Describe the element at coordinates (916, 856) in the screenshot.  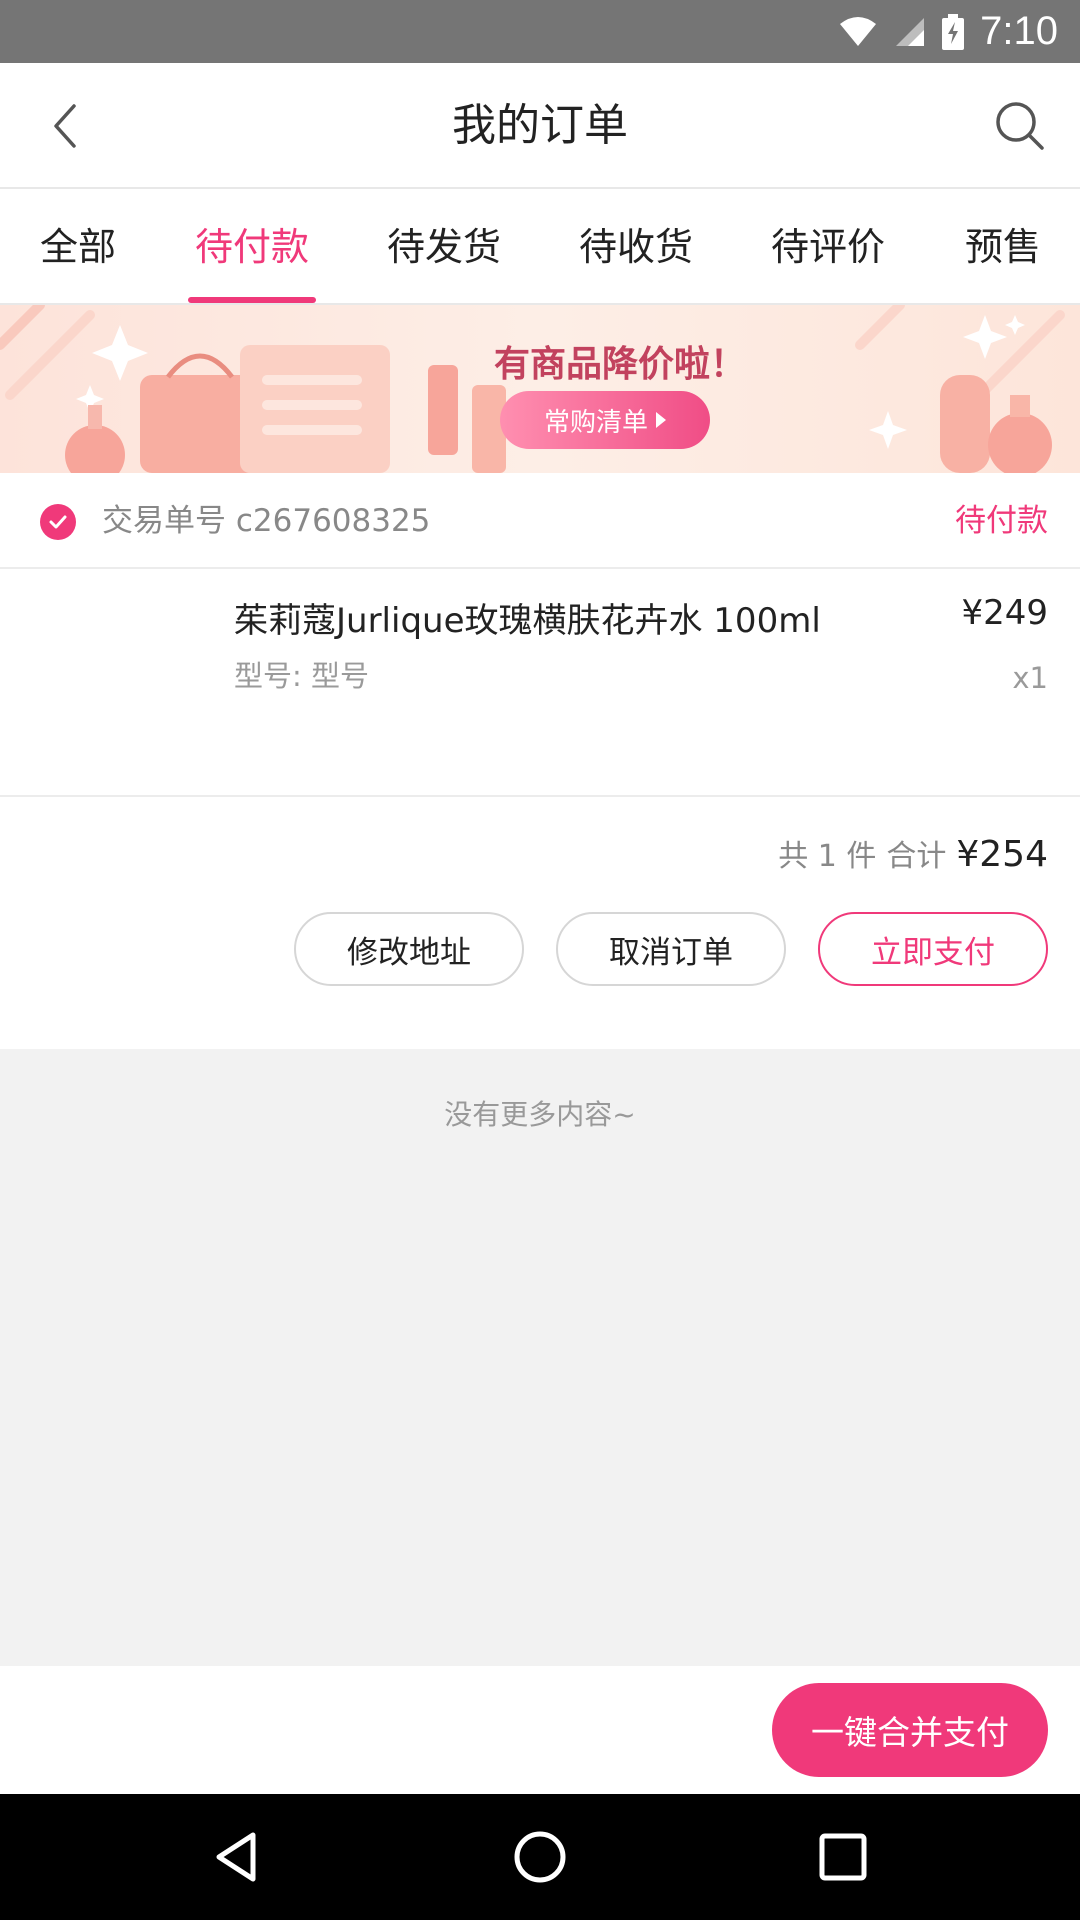
I see `total-label: 合计` at that location.